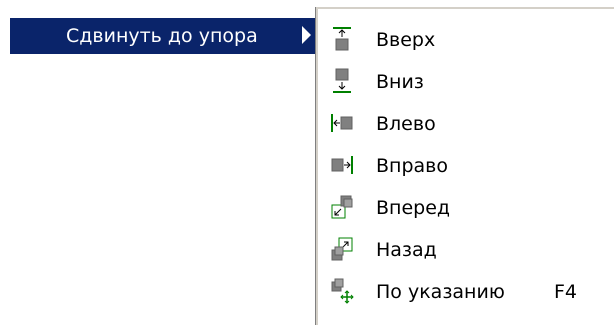 This screenshot has height=325, width=614. I want to click on submenu-item-back: Назад, so click(466, 250).